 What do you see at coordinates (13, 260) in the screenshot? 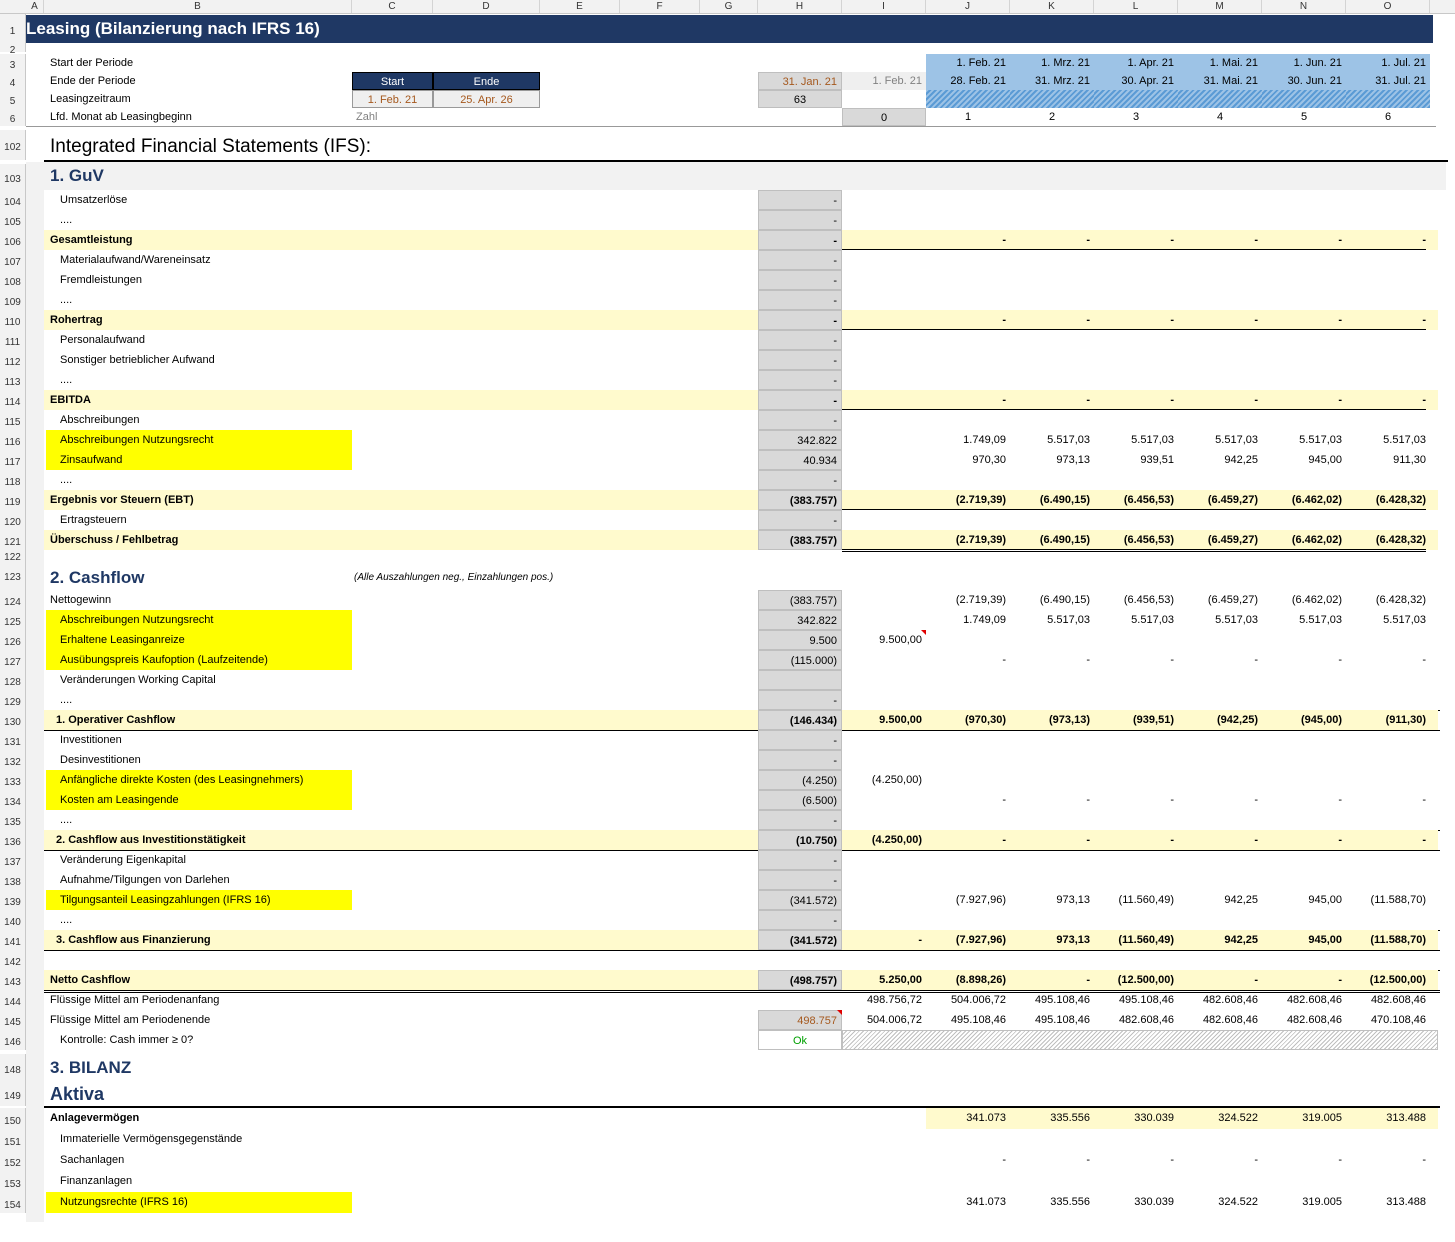
I see `row-header-107: 107` at bounding box center [13, 260].